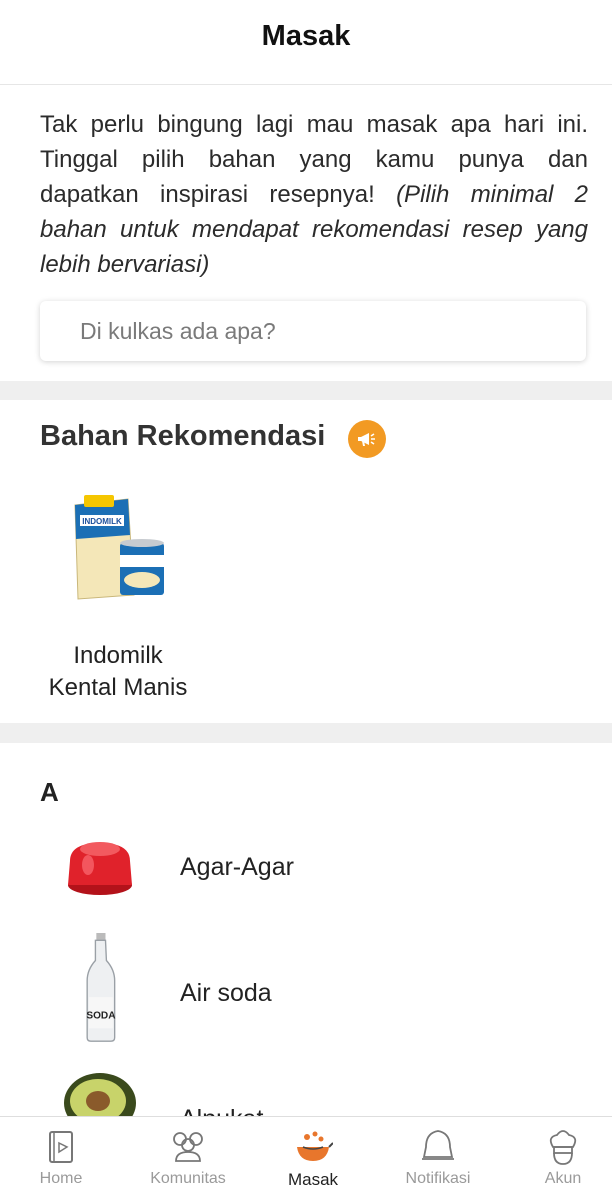 The width and height of the screenshot is (612, 1201). I want to click on list-item: SODA Air soda, so click(306, 988).